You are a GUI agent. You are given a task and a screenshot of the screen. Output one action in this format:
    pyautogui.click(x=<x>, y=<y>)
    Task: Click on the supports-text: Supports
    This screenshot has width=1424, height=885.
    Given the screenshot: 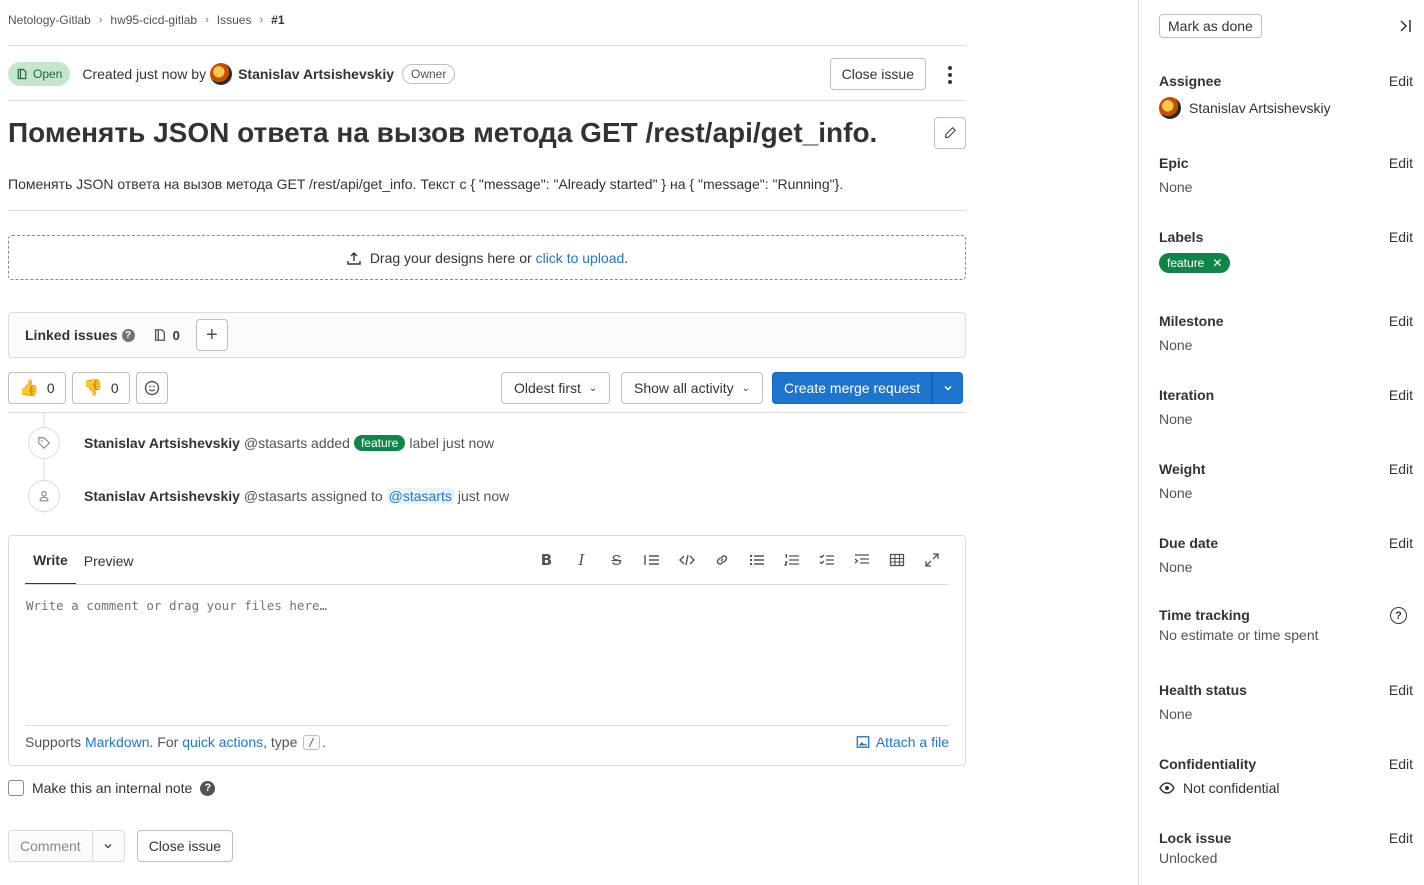 What is the action you would take?
    pyautogui.click(x=53, y=742)
    